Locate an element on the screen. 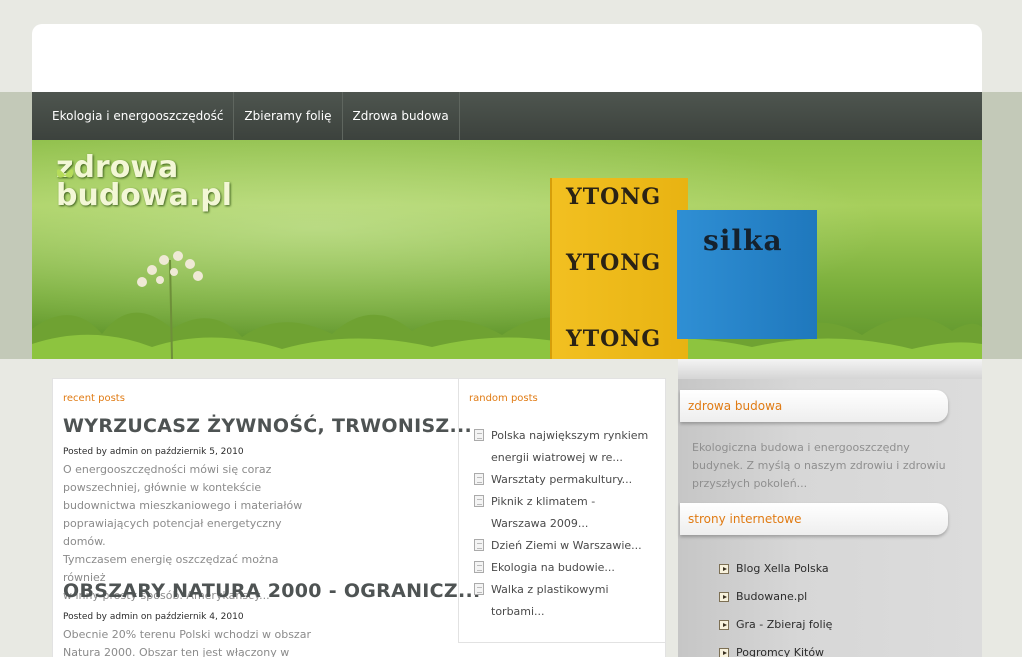 The height and width of the screenshot is (657, 1022). external-link: Budowane.pl is located at coordinates (775, 597).